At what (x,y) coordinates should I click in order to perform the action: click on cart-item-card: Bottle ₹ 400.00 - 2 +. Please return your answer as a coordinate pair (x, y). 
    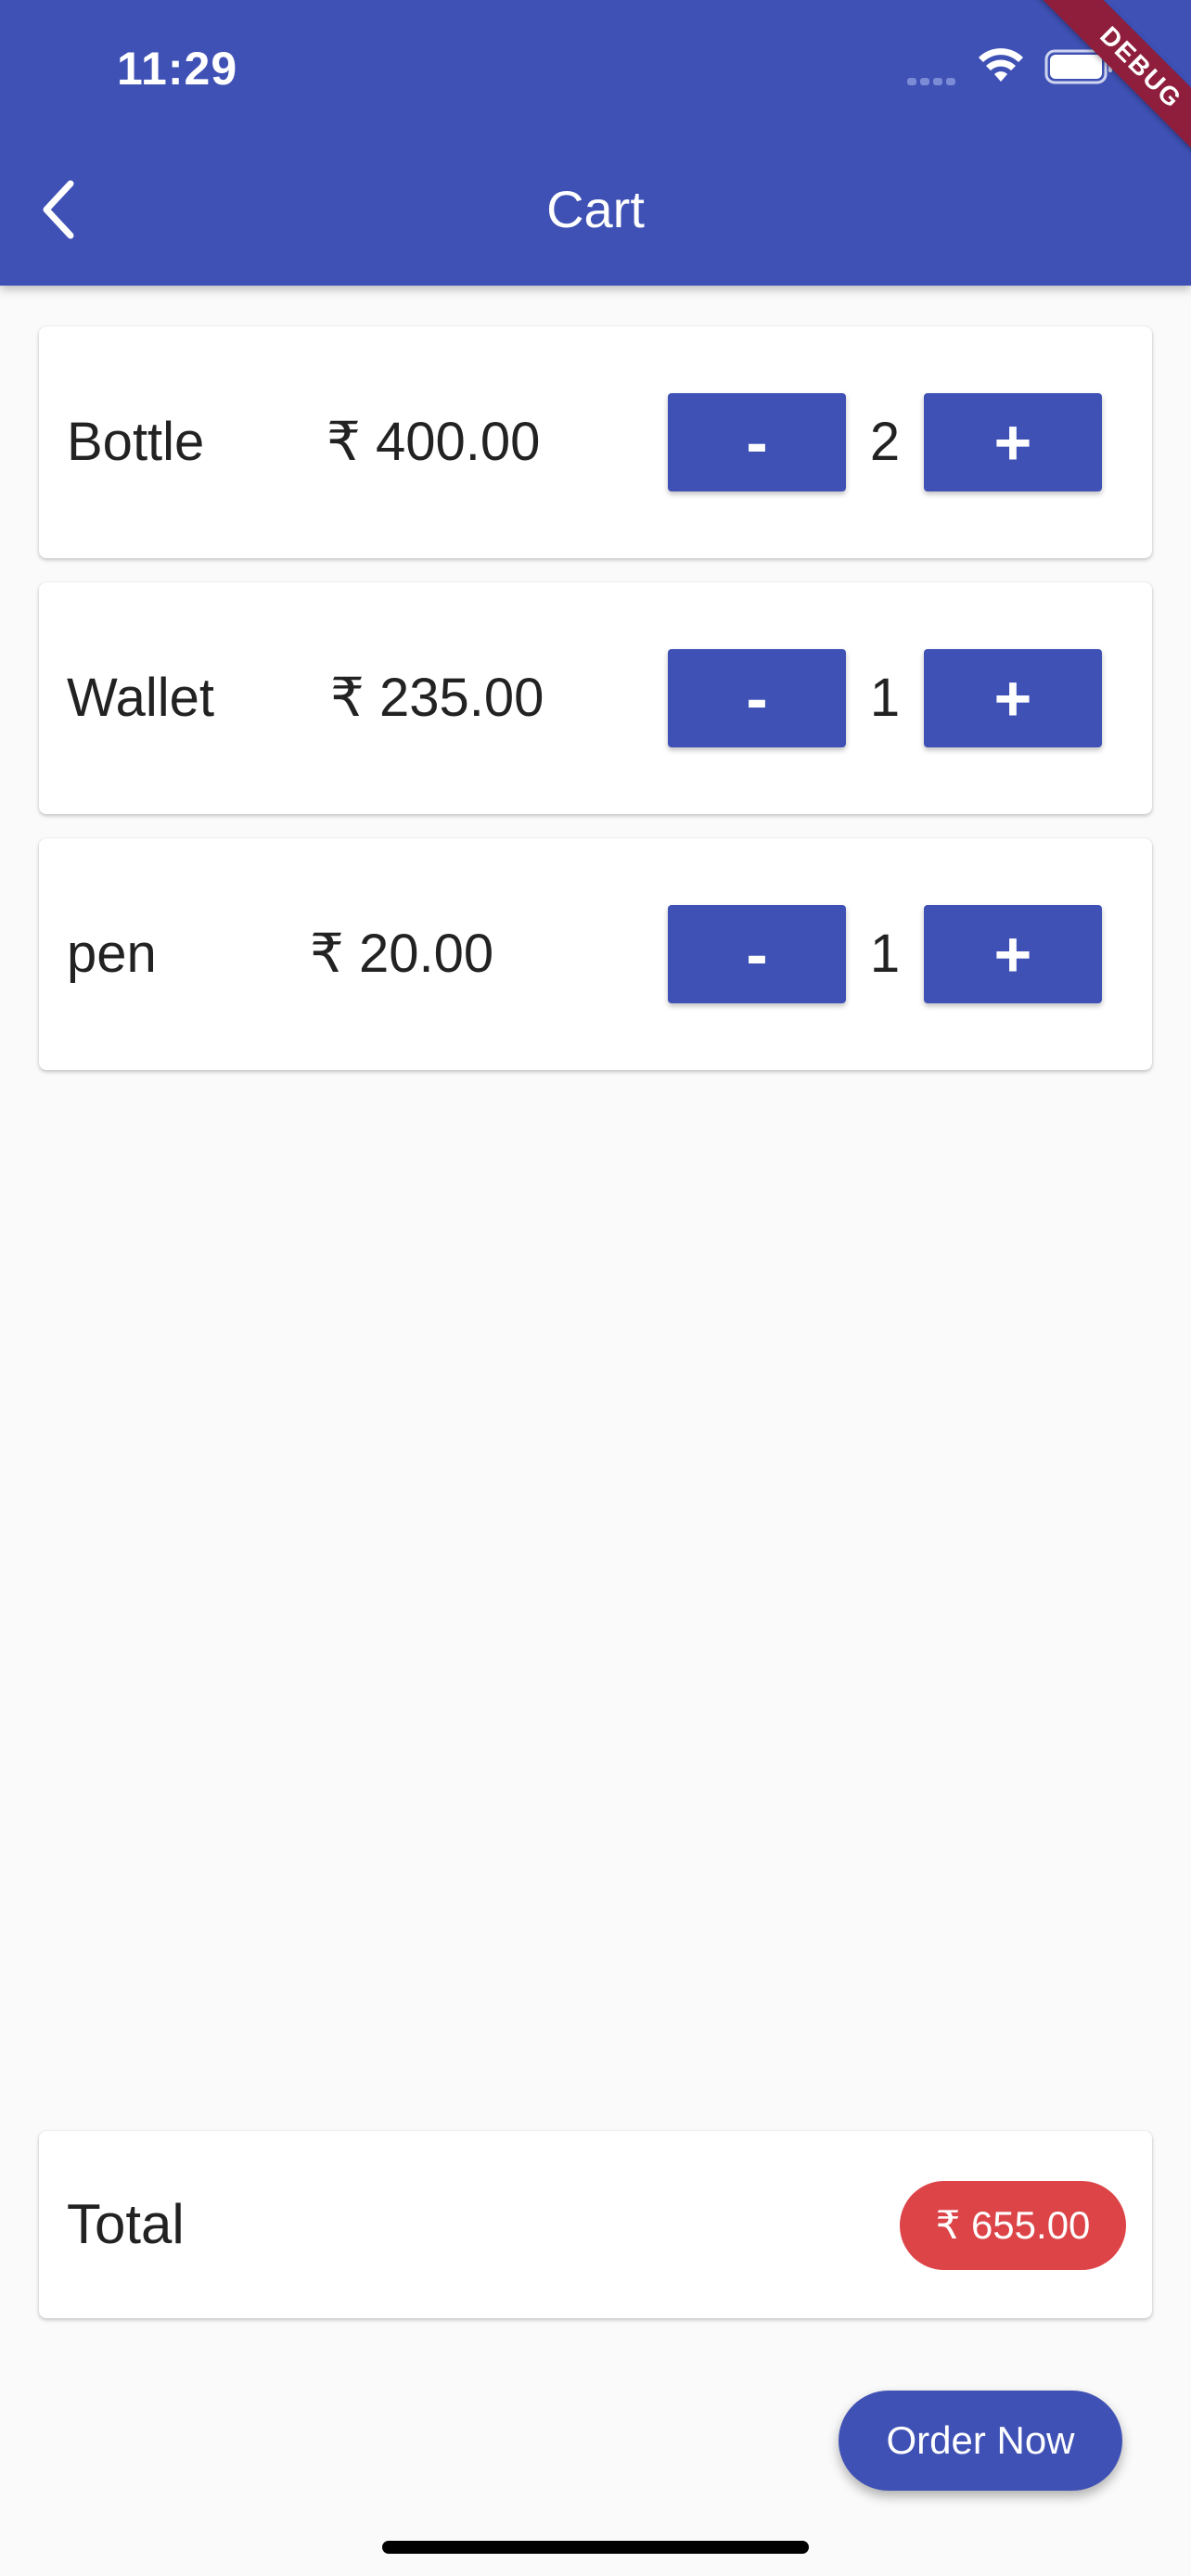
    Looking at the image, I should click on (595, 442).